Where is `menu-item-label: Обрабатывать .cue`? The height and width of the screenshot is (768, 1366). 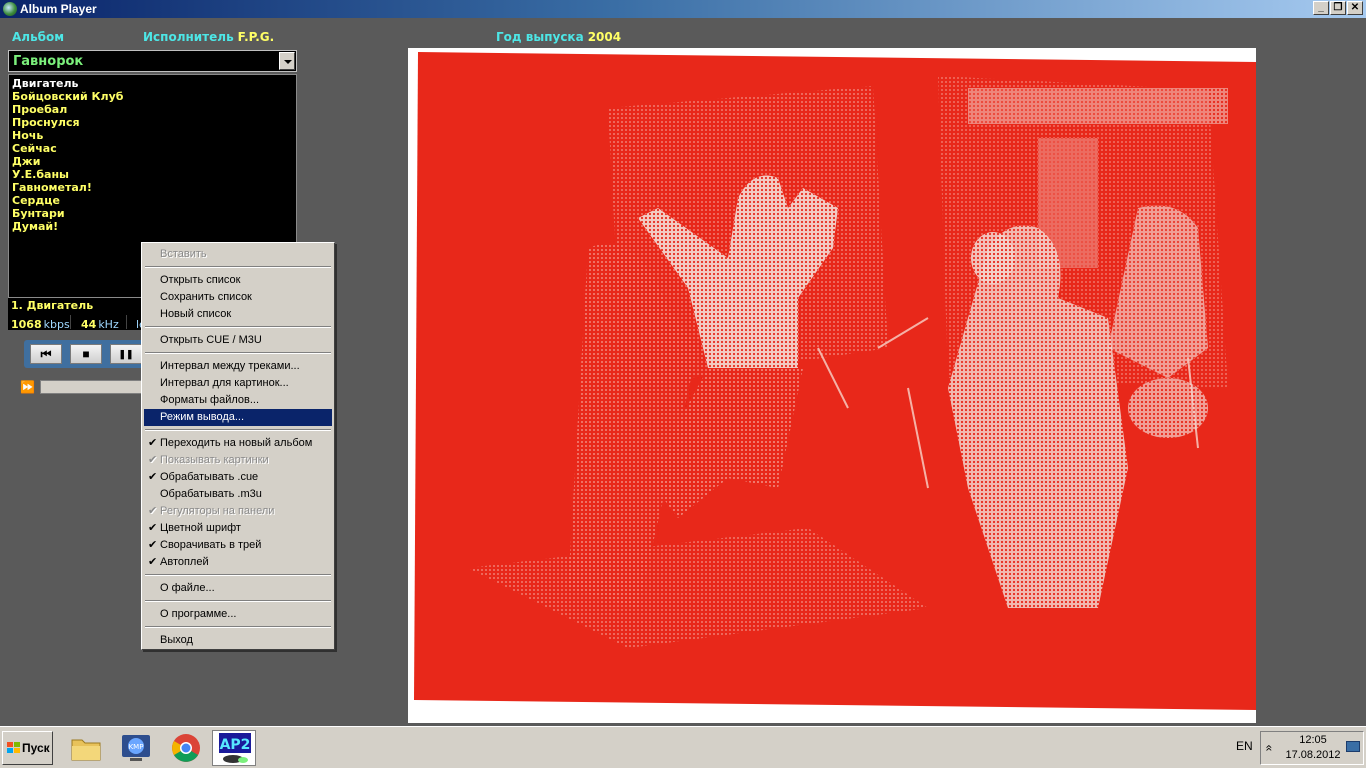
menu-item-label: Обрабатывать .cue is located at coordinates (209, 477).